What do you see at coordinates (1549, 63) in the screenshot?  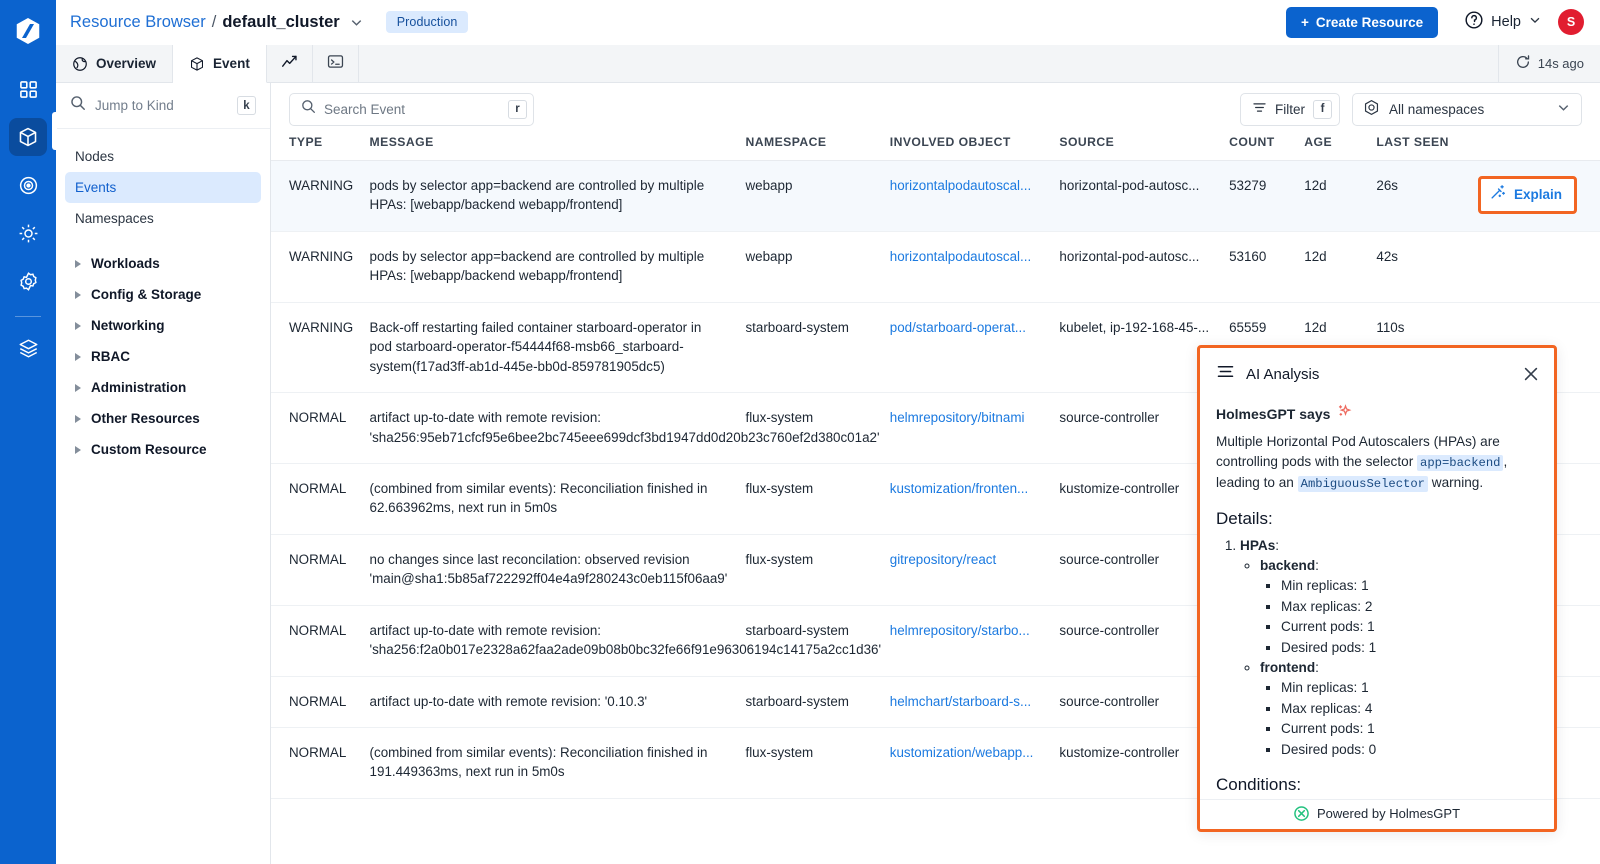 I see `refresh-control: 14s ago` at bounding box center [1549, 63].